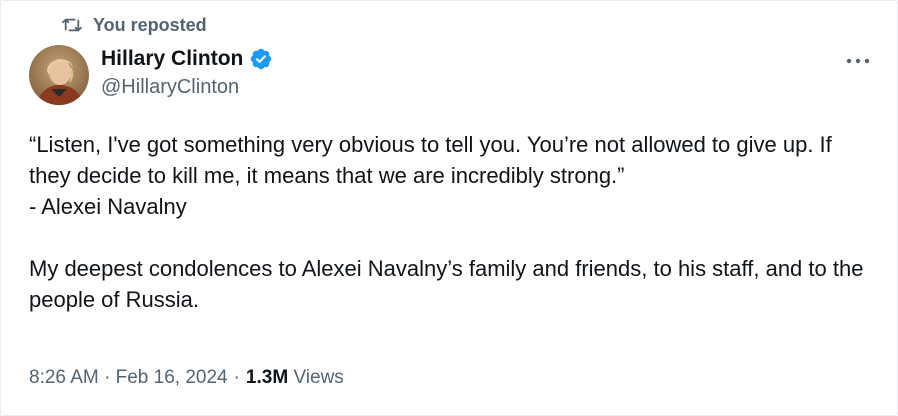 The width and height of the screenshot is (898, 416). What do you see at coordinates (150, 24) in the screenshot?
I see `repost-label: You reposted` at bounding box center [150, 24].